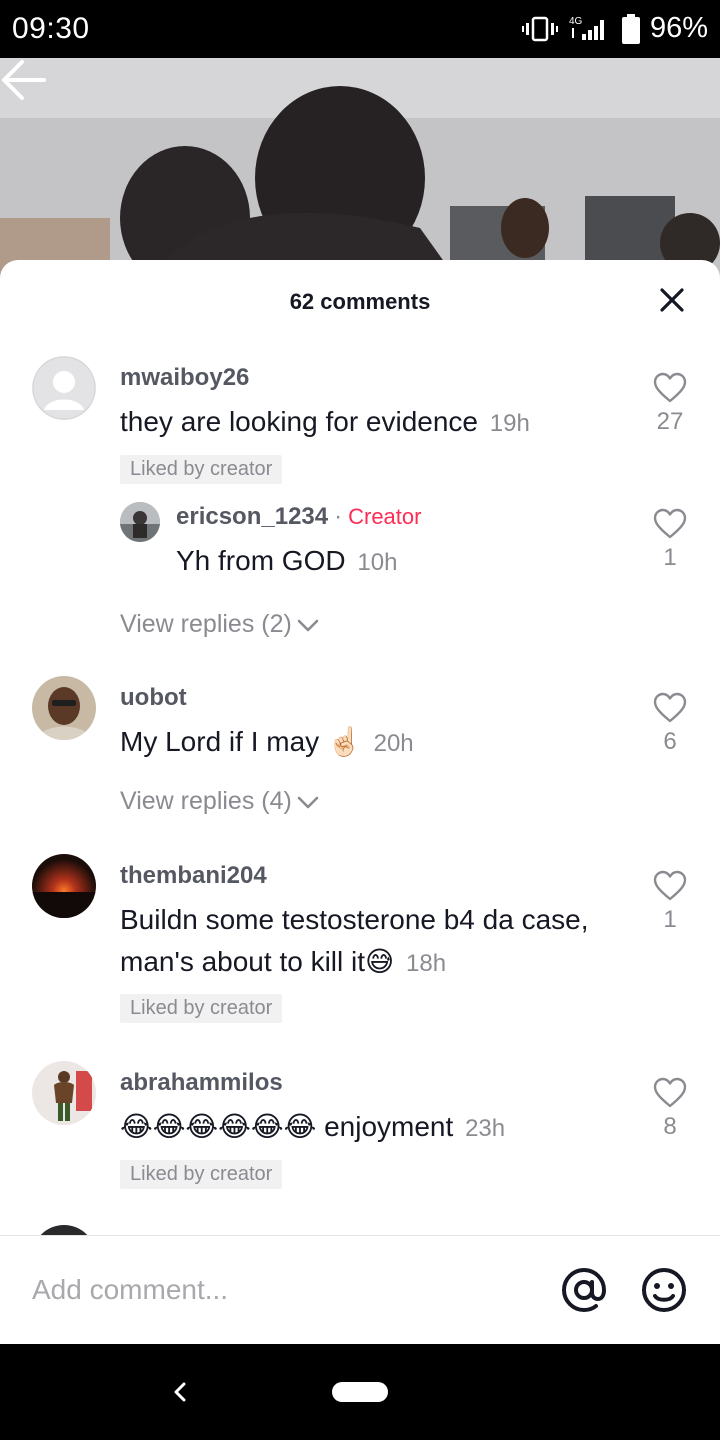  I want to click on back-arrow-icon, so click(24, 80).